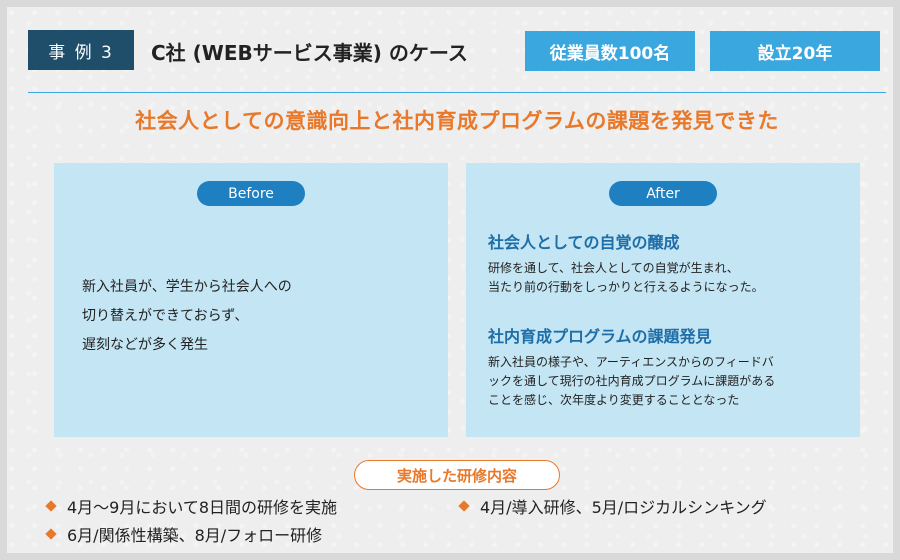 The height and width of the screenshot is (560, 900). I want to click on training-item-text: 6月/関係性構築、8月/フォロー研修, so click(195, 535).